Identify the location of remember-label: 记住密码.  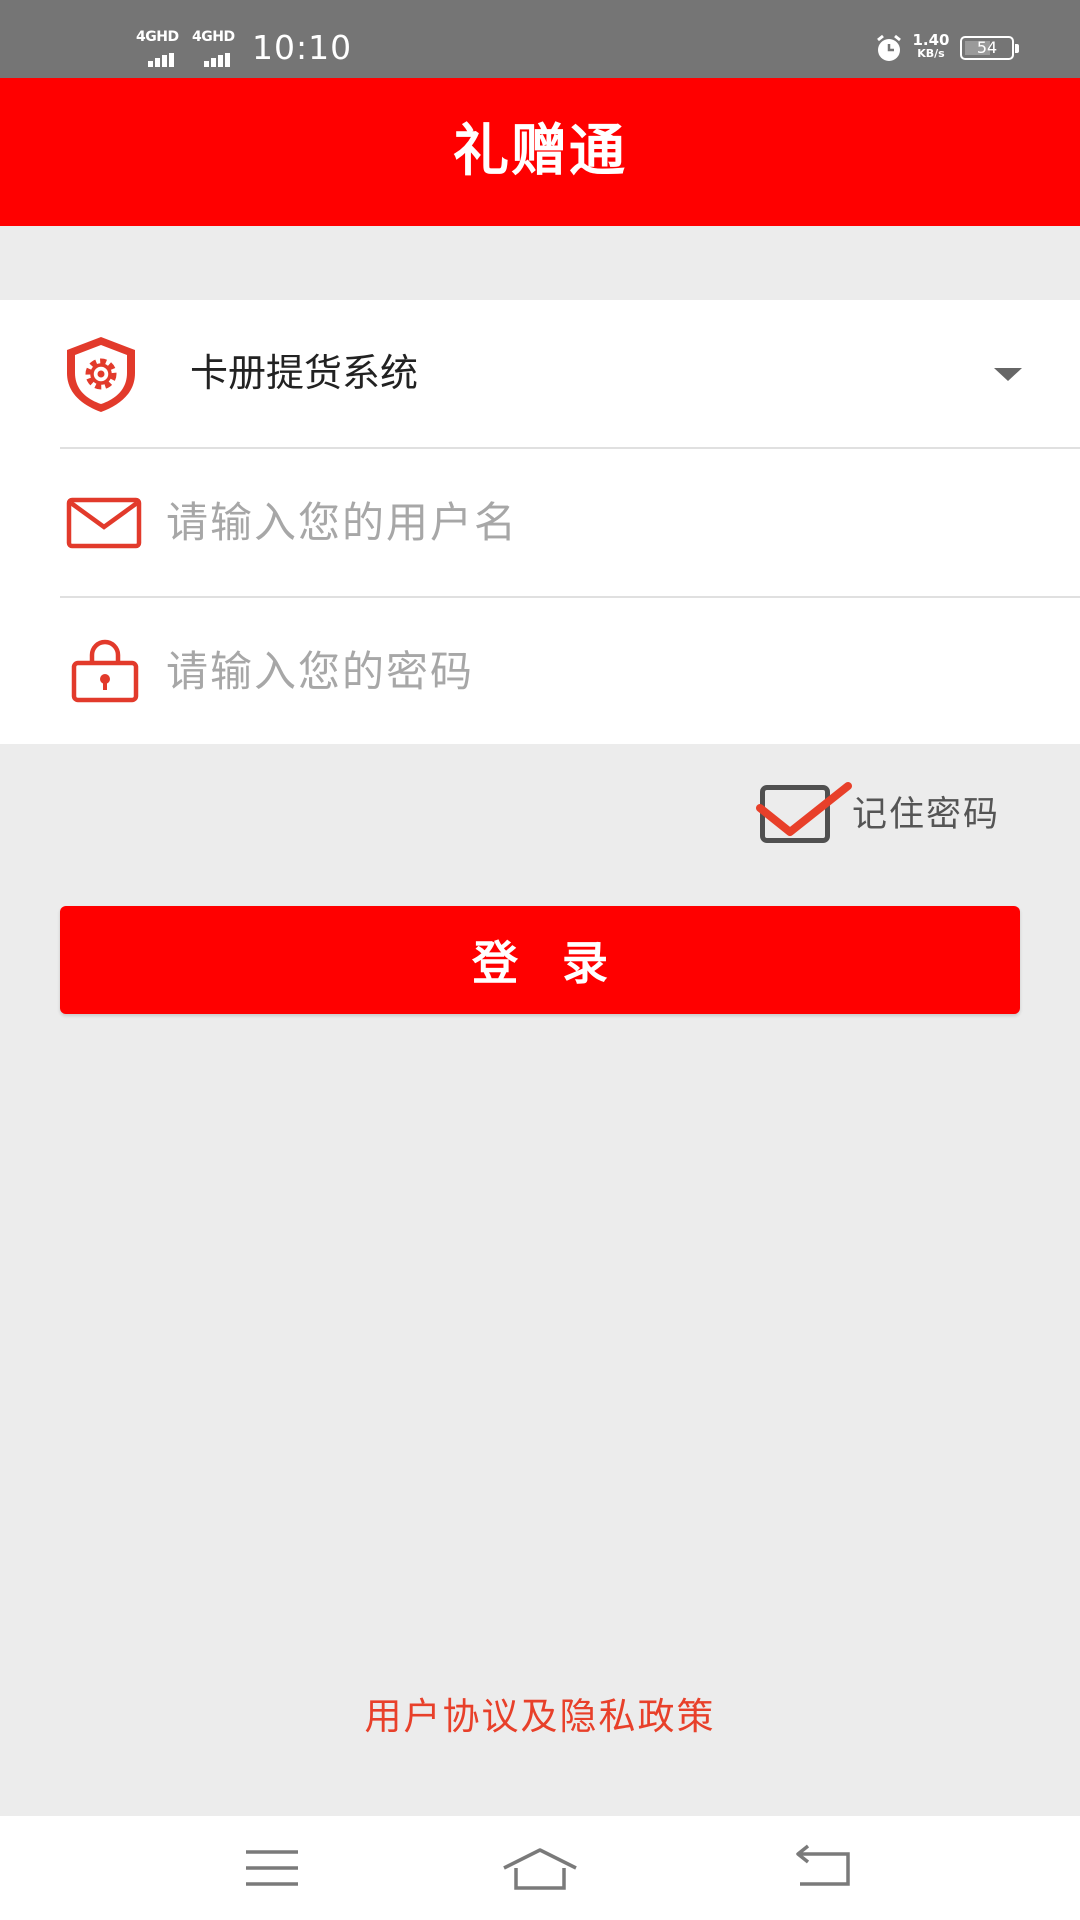
(926, 815).